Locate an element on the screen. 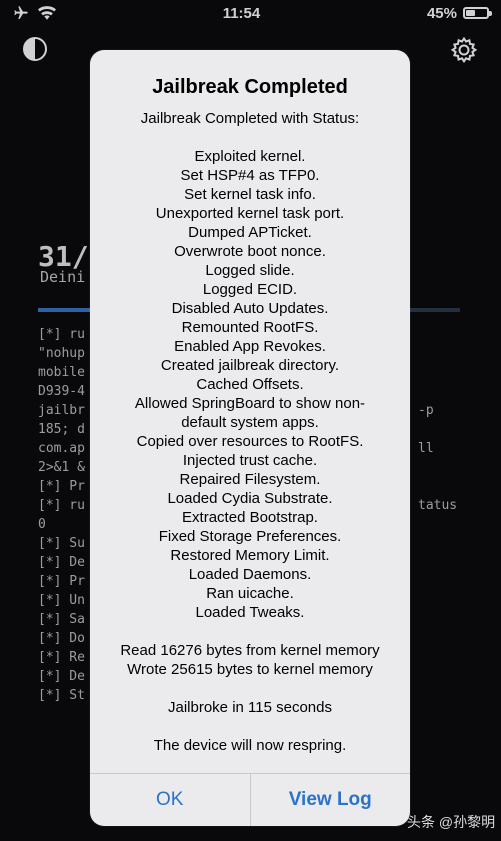 This screenshot has width=501, height=841. alert-message-line: Extracted Bootstrap. is located at coordinates (250, 517).